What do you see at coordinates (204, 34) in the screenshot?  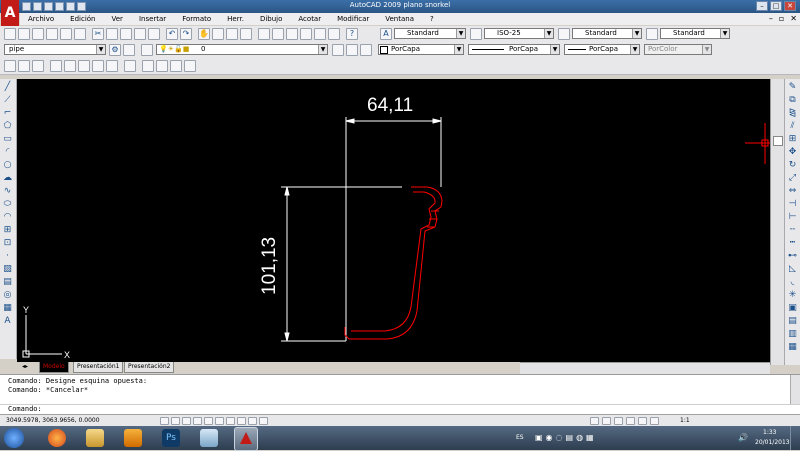 I see `pan-icon: ✋` at bounding box center [204, 34].